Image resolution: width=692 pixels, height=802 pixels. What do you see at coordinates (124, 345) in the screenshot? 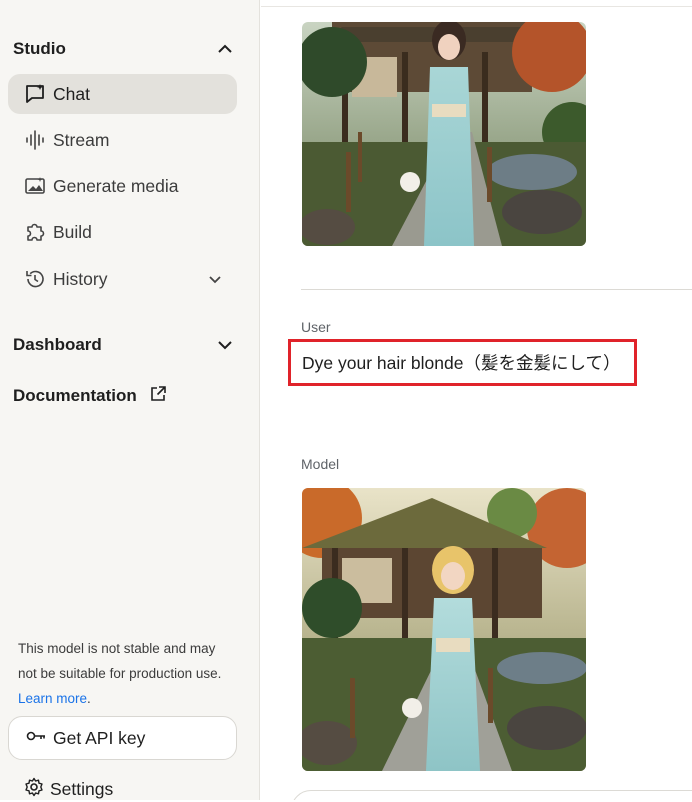
I see `dashboard-section-toggle: Dashboard` at bounding box center [124, 345].